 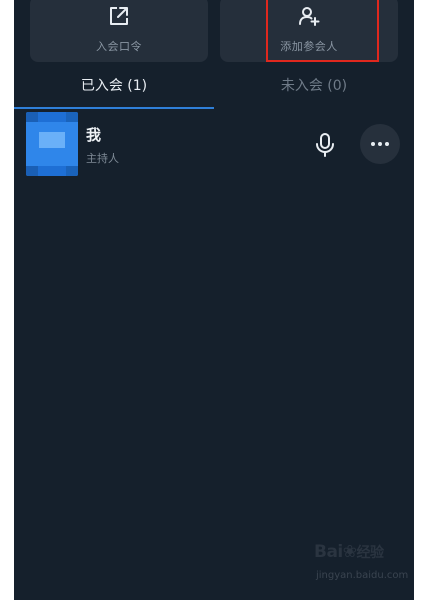 I want to click on add-user-icon, so click(x=309, y=16).